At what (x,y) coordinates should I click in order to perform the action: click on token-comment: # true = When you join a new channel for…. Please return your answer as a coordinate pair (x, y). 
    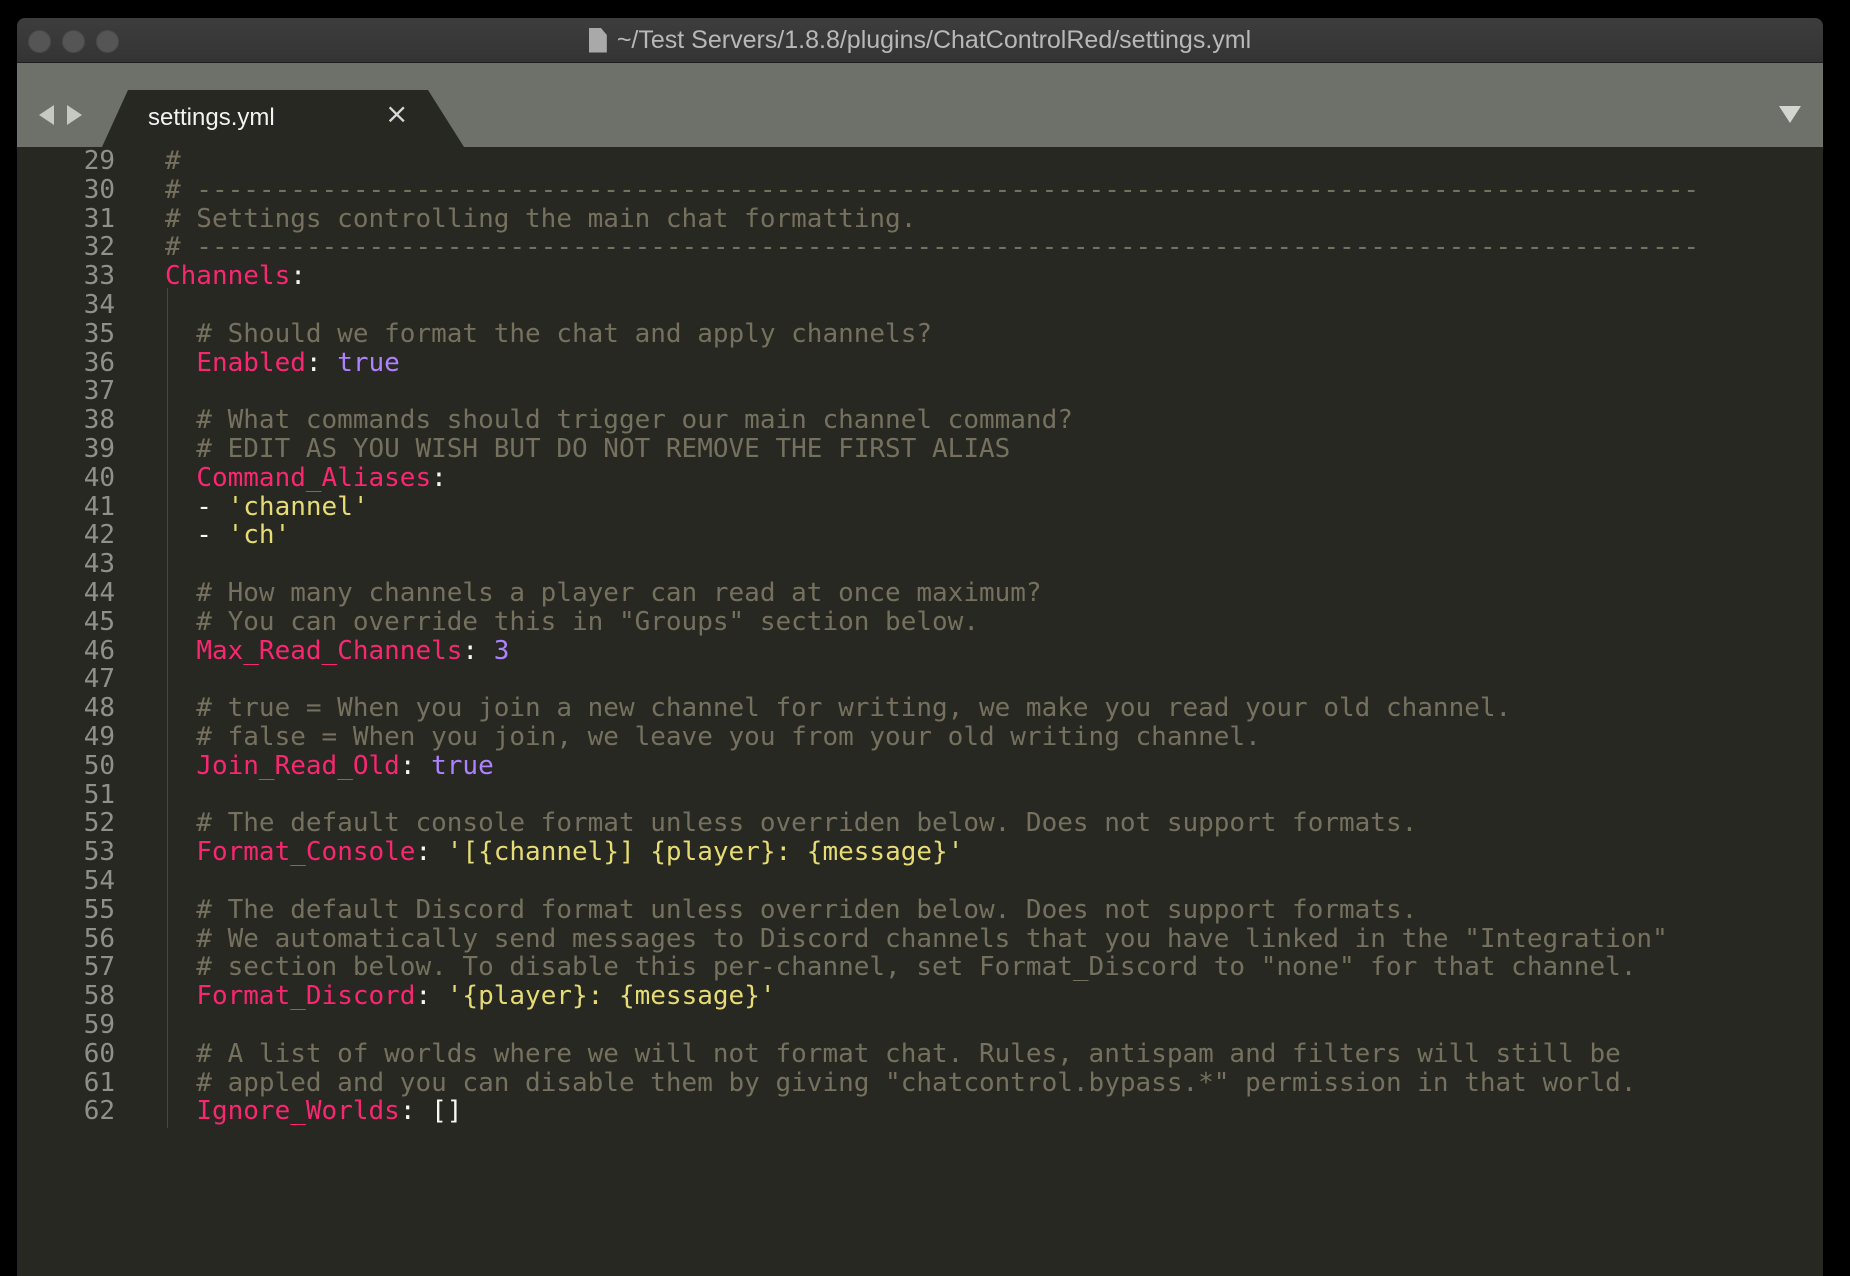
    Looking at the image, I should click on (838, 708).